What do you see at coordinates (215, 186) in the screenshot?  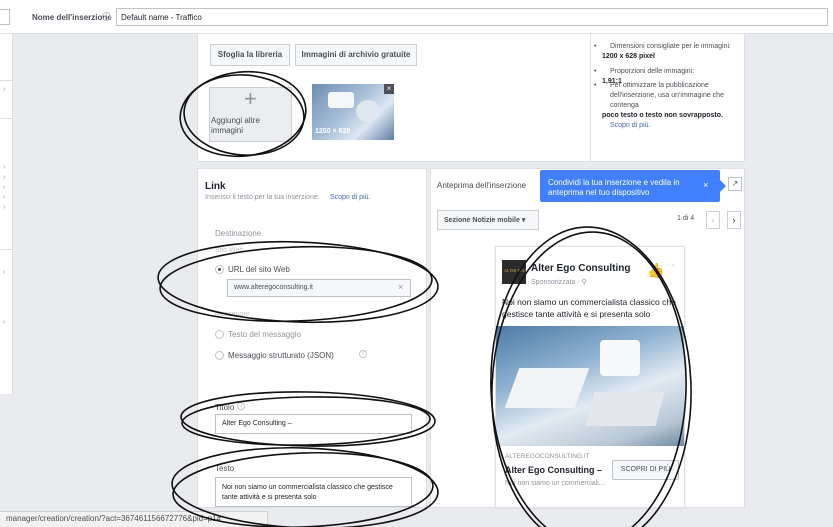 I see `section-title: Link` at bounding box center [215, 186].